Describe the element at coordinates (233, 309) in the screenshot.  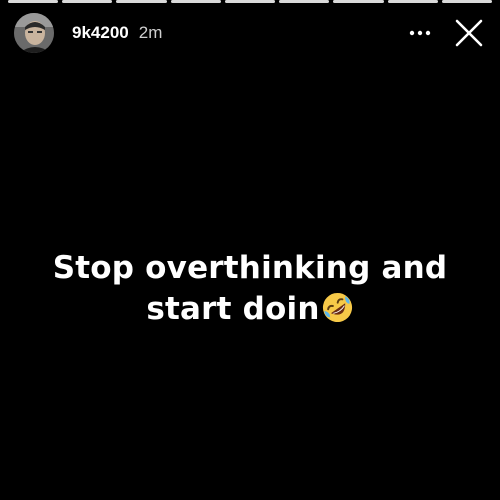
I see `caption-line-2-text: start doin` at that location.